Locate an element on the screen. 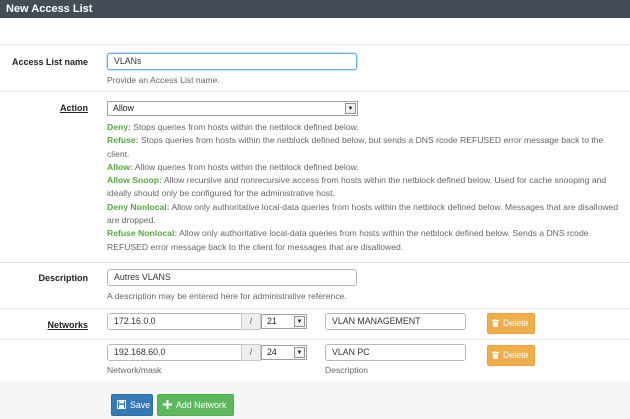  network-description-input: VLAN PC is located at coordinates (395, 352).